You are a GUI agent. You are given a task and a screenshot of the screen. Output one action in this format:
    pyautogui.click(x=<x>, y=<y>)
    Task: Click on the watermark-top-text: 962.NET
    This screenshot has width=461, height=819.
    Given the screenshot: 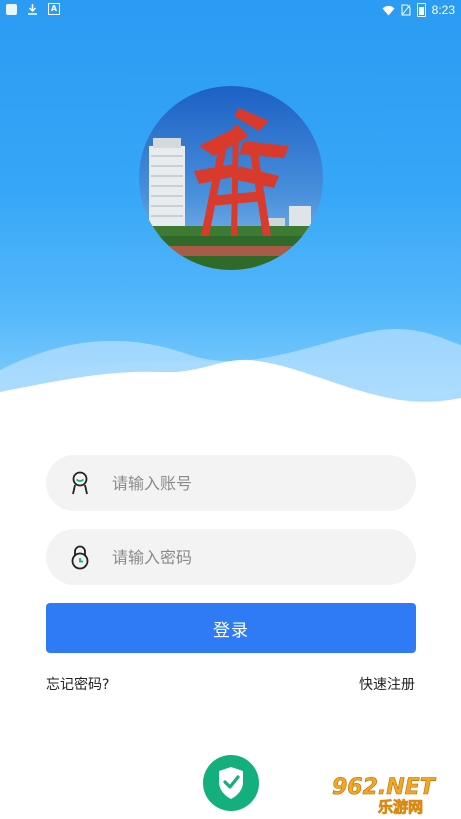 What is the action you would take?
    pyautogui.click(x=384, y=787)
    